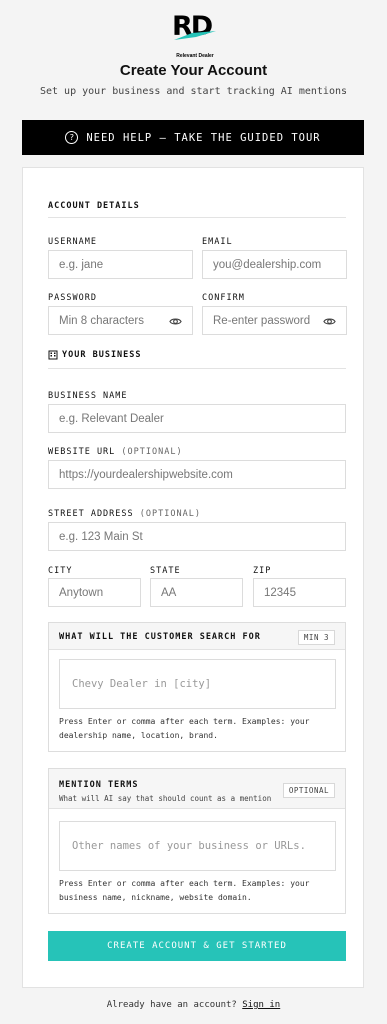 The width and height of the screenshot is (387, 1024). Describe the element at coordinates (197, 946) in the screenshot. I see `create-account-button: CREATE ACCOUNT & GET STARTED` at that location.